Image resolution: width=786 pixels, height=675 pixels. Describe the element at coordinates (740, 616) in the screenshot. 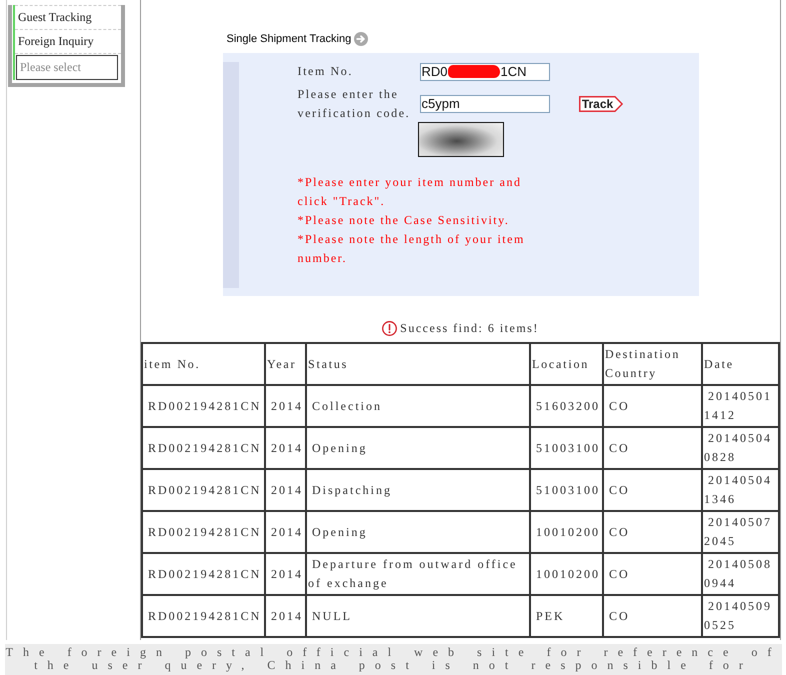

I see `table-cell: 20140509 0525` at that location.